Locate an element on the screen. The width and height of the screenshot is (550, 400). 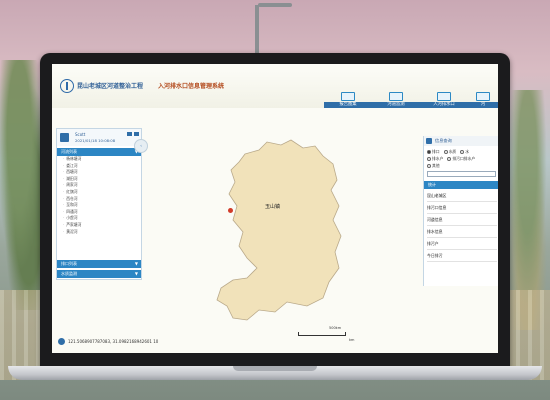
app-subtitle: 入河排水口信息管理系统 is located at coordinates (191, 86).